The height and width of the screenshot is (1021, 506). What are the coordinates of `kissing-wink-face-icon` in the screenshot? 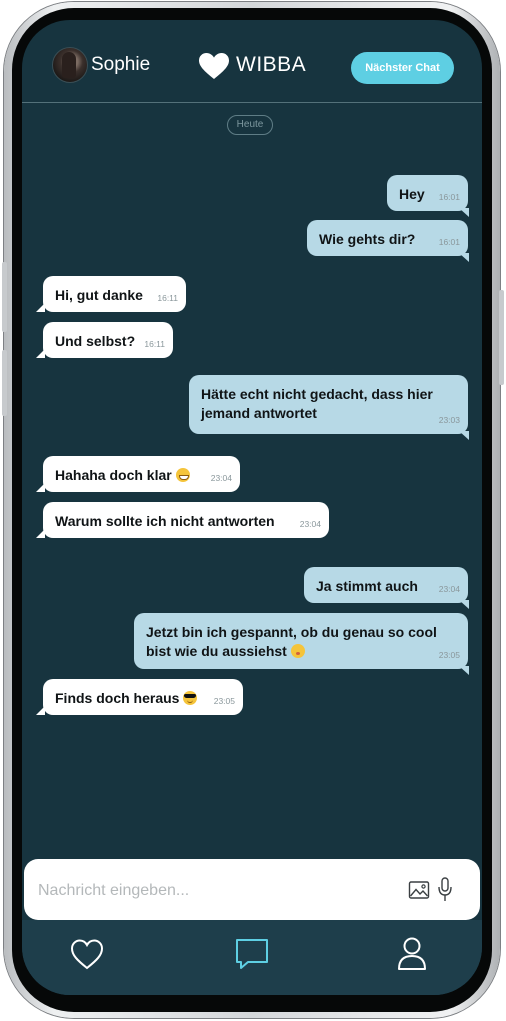 It's located at (297, 651).